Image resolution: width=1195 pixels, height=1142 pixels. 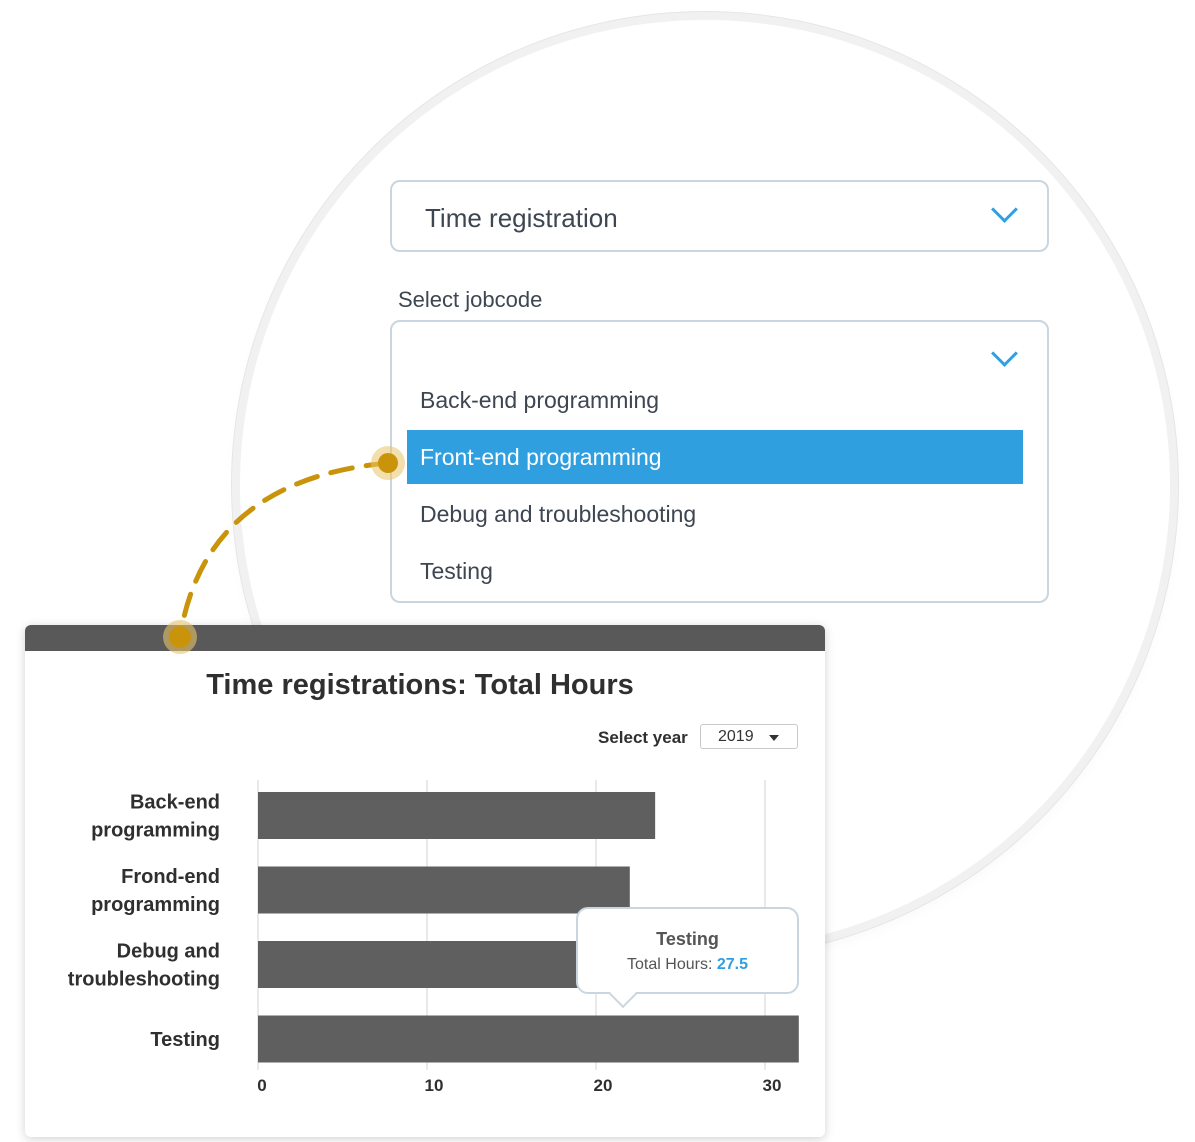 What do you see at coordinates (144, 980) in the screenshot?
I see `category-label-line: troubleshooting` at bounding box center [144, 980].